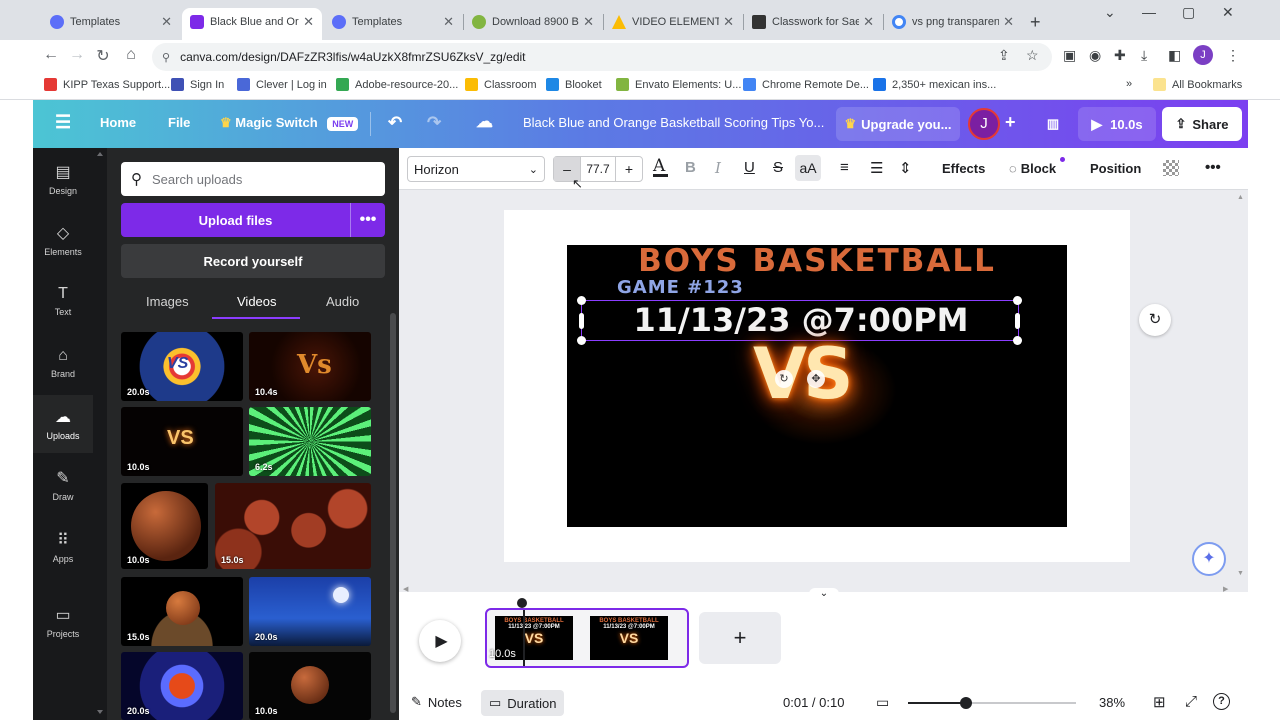 The image size is (1280, 720). What do you see at coordinates (1209, 559) in the screenshot?
I see `magic-assistant-icon: ✦` at bounding box center [1209, 559].